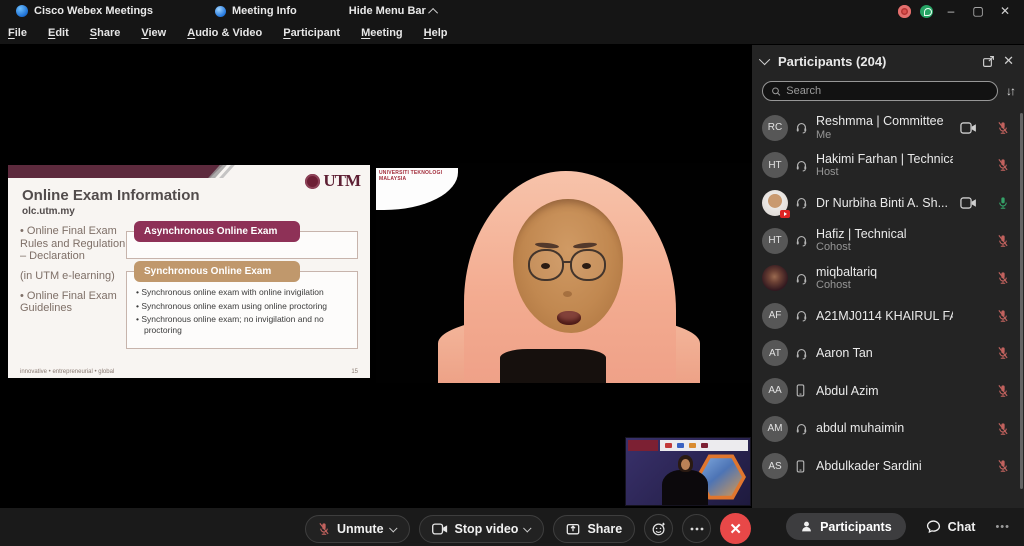  What do you see at coordinates (417, 189) in the screenshot?
I see `video-watermark: UNIVERSITI TEKNOLOGI MALAYSIA` at bounding box center [417, 189].